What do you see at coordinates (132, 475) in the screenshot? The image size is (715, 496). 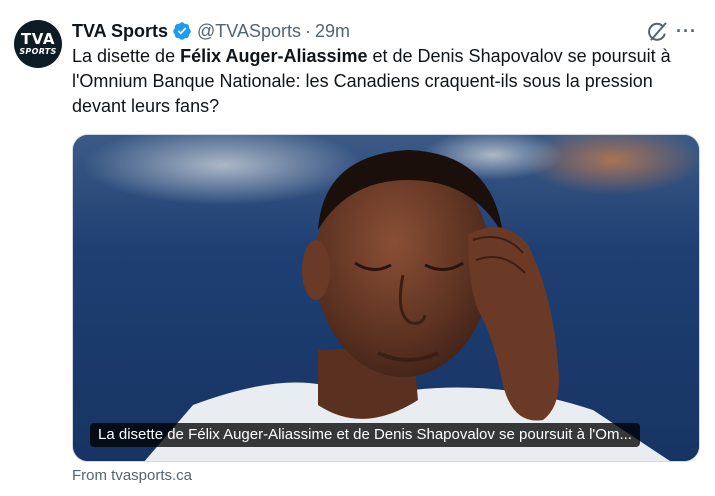 I see `link-card-source: From tvasports.ca` at bounding box center [132, 475].